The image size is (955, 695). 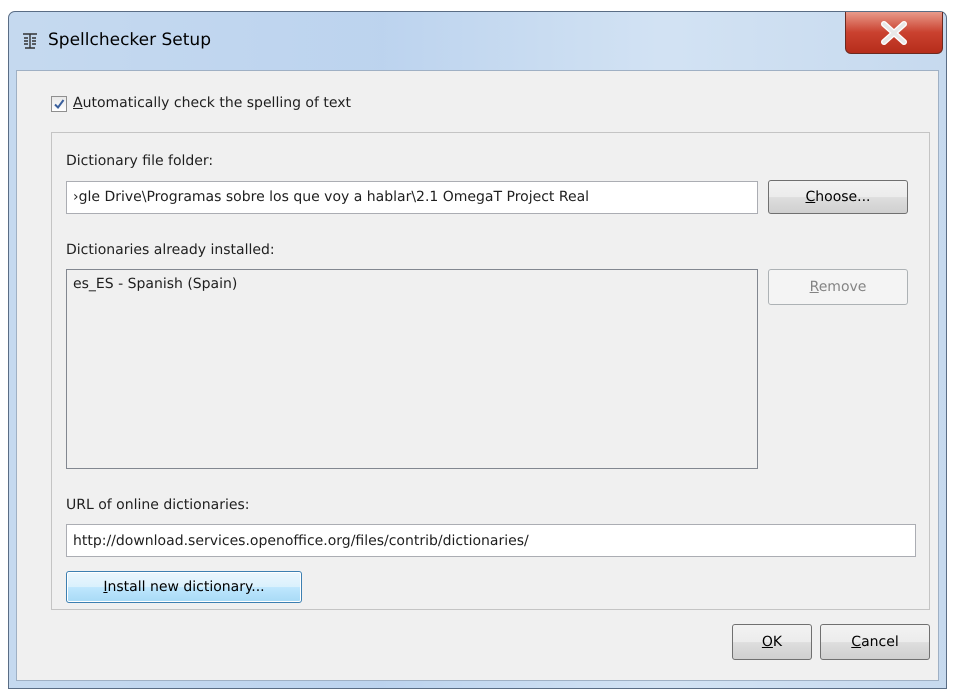 I want to click on field-label: URL of online dictionaries:, so click(x=158, y=505).